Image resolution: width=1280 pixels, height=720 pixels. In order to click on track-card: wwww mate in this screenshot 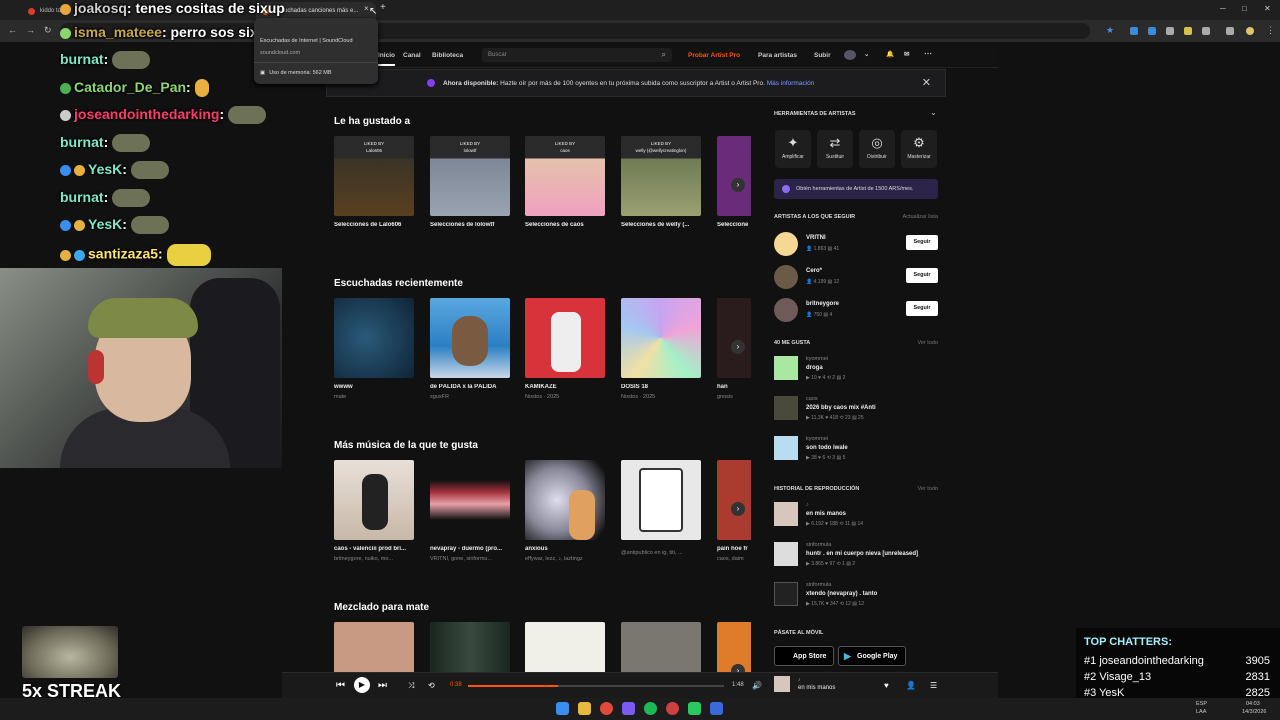, I will do `click(374, 349)`.